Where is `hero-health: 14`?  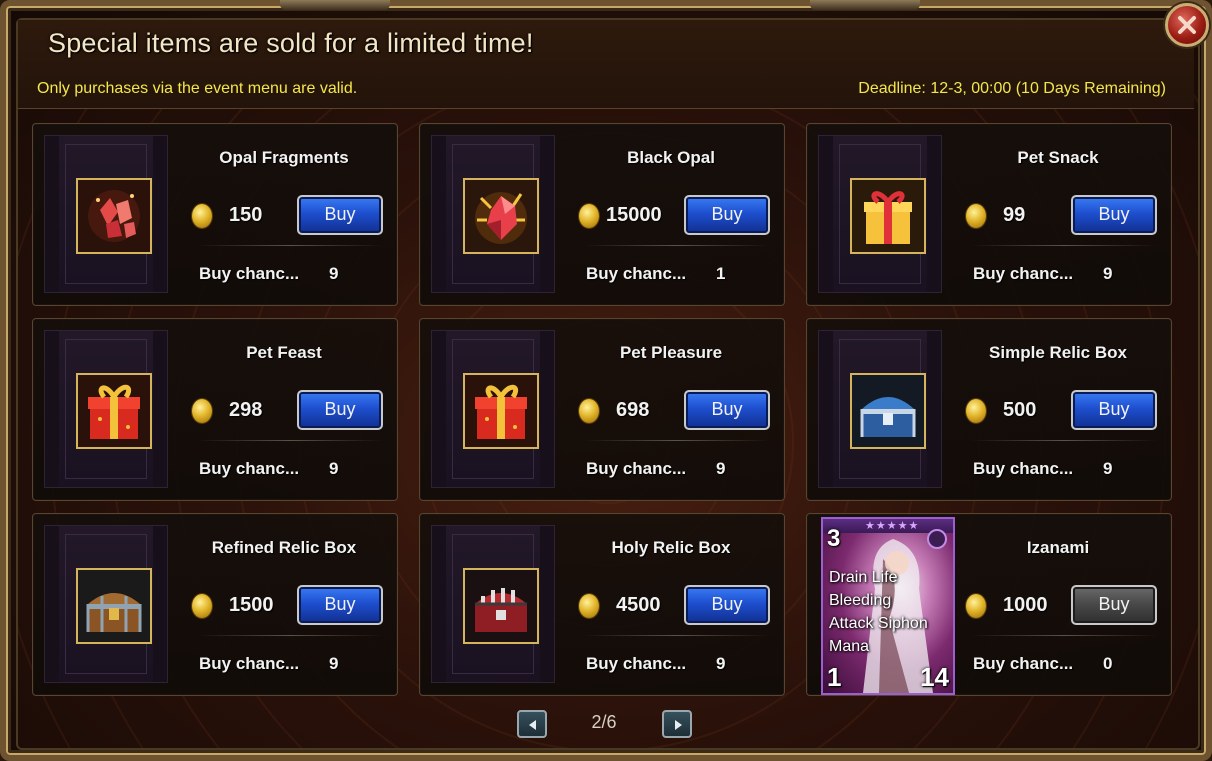
hero-health: 14 is located at coordinates (934, 677).